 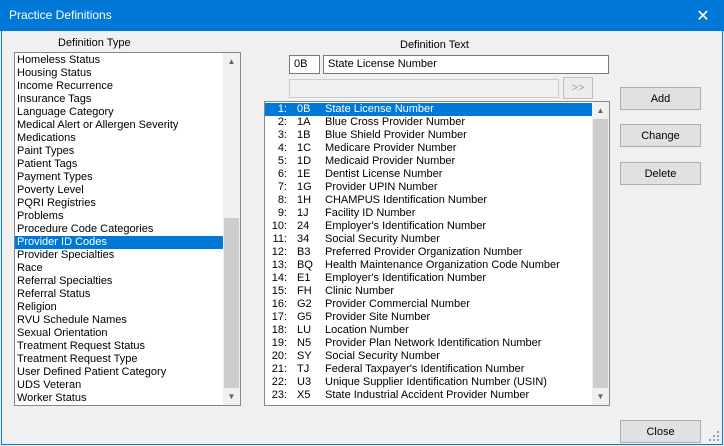 What do you see at coordinates (119, 294) in the screenshot?
I see `definition-type-item: Referral Status` at bounding box center [119, 294].